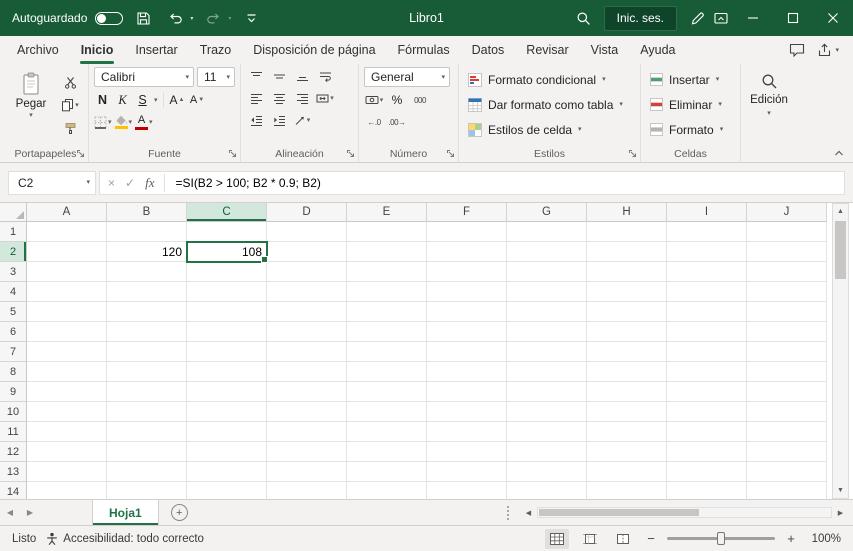 The image size is (853, 551). Describe the element at coordinates (787, 372) in the screenshot. I see `cell-j8` at that location.